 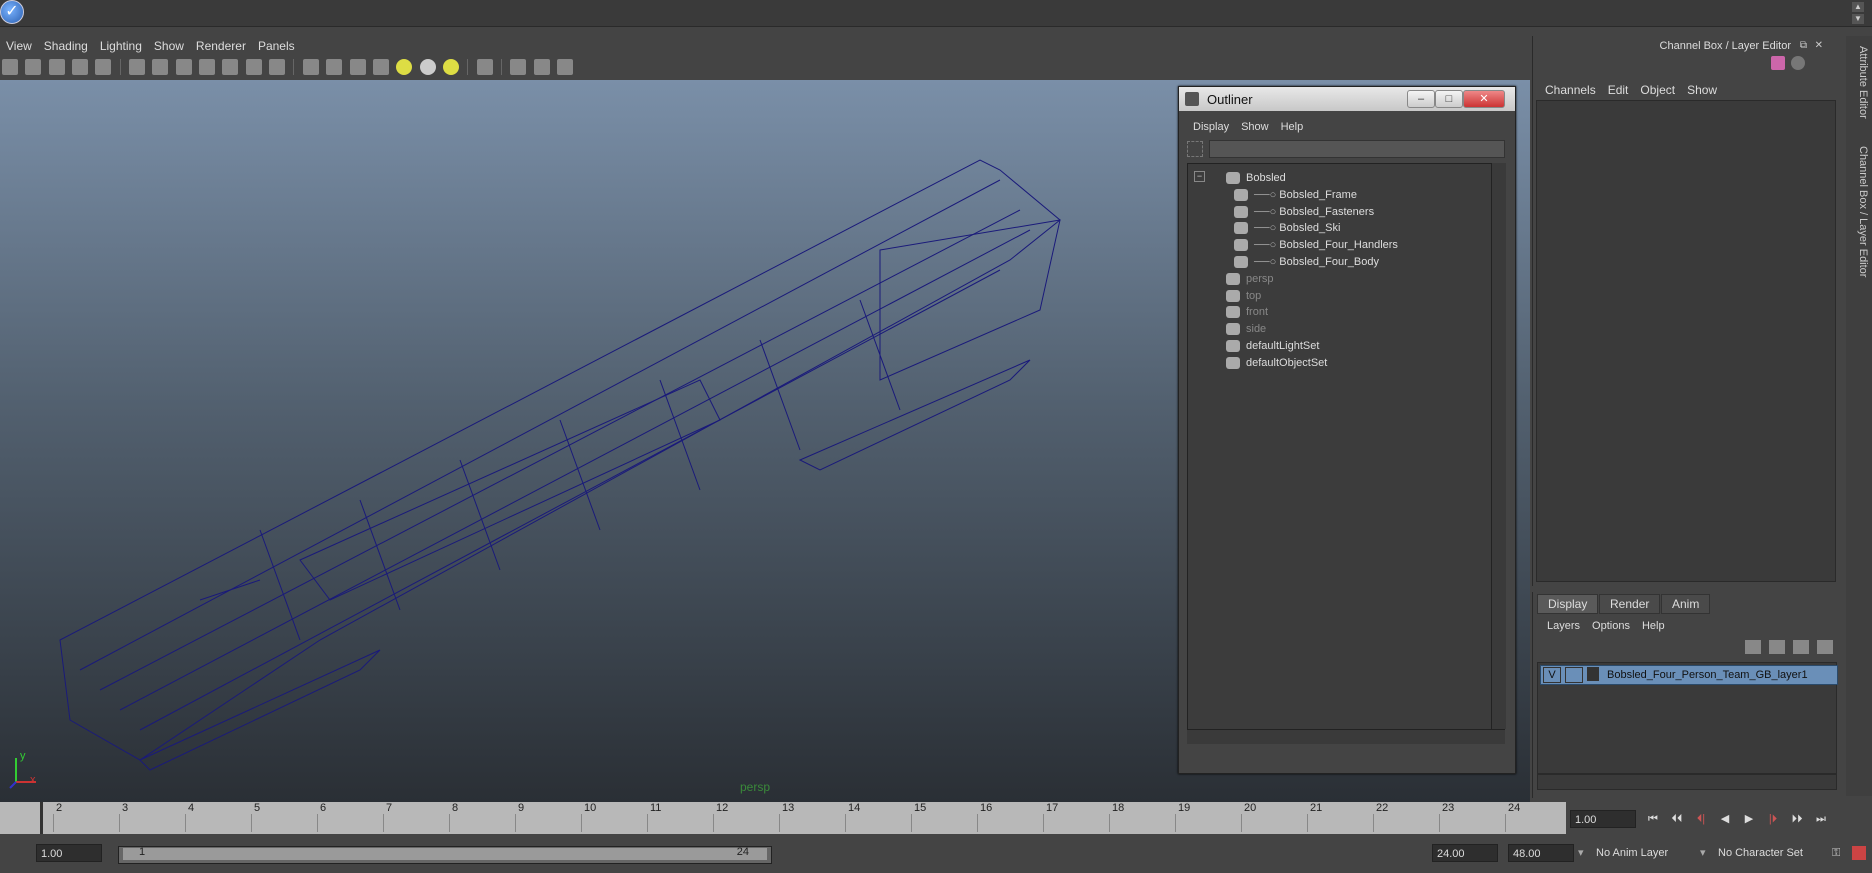 I want to click on layer-visibility-toggle: V, so click(x=1552, y=675).